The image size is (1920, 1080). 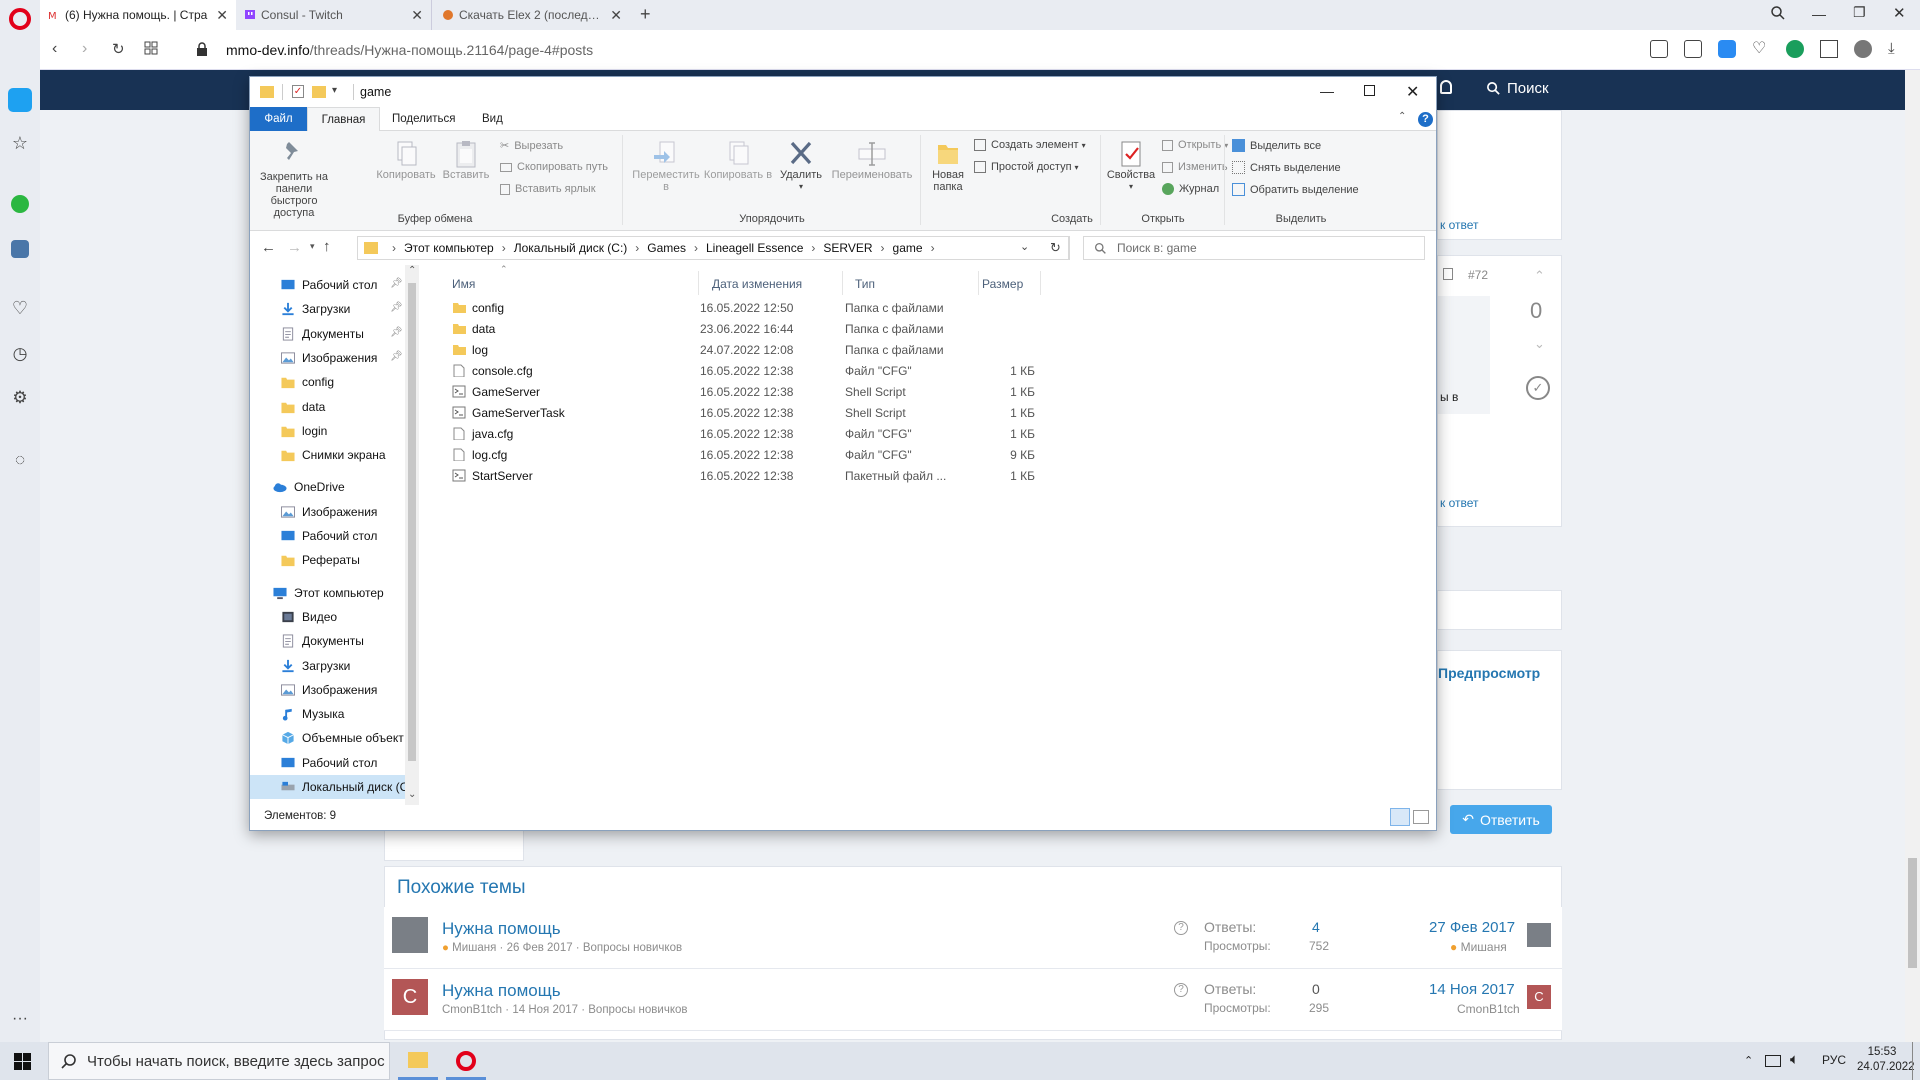 What do you see at coordinates (1489, 673) in the screenshot?
I see `preview-button: Предпросмотр` at bounding box center [1489, 673].